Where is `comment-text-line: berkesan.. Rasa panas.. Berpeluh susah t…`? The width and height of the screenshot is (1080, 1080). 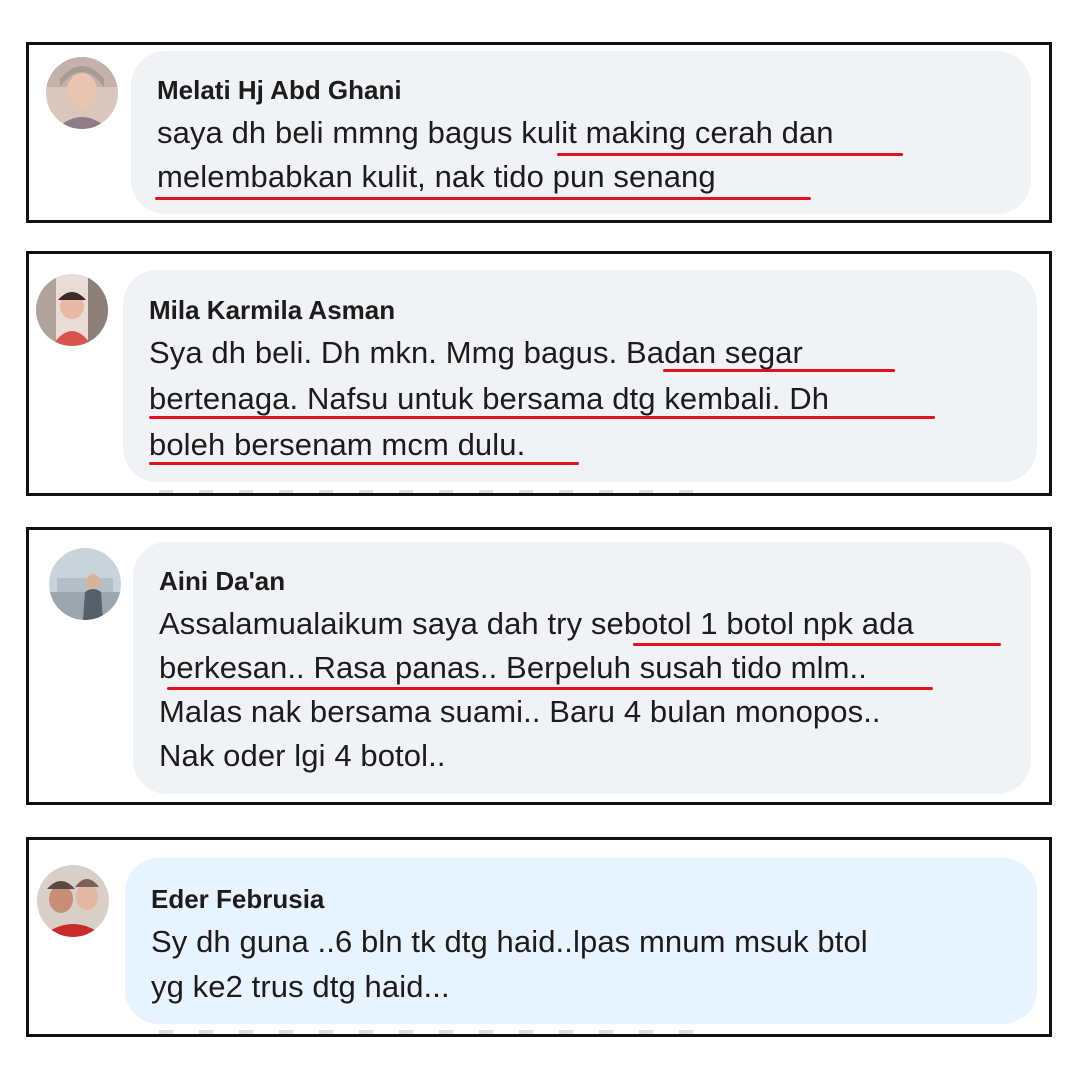 comment-text-line: berkesan.. Rasa panas.. Berpeluh susah t… is located at coordinates (513, 667).